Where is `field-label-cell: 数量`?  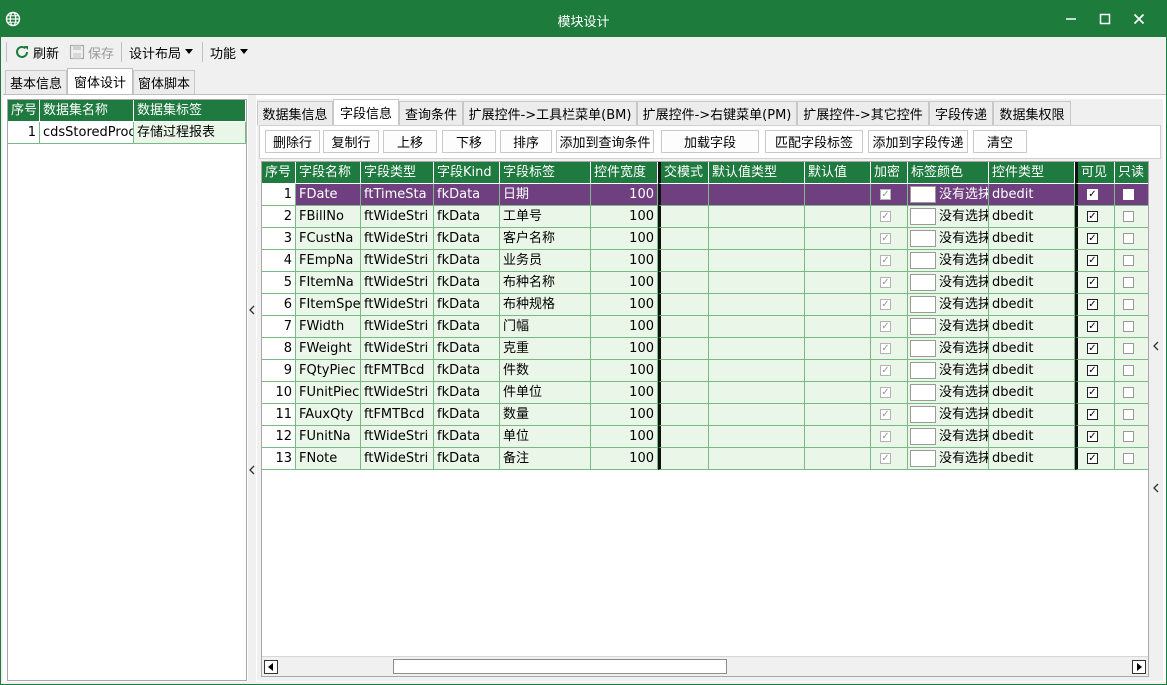 field-label-cell: 数量 is located at coordinates (545, 415).